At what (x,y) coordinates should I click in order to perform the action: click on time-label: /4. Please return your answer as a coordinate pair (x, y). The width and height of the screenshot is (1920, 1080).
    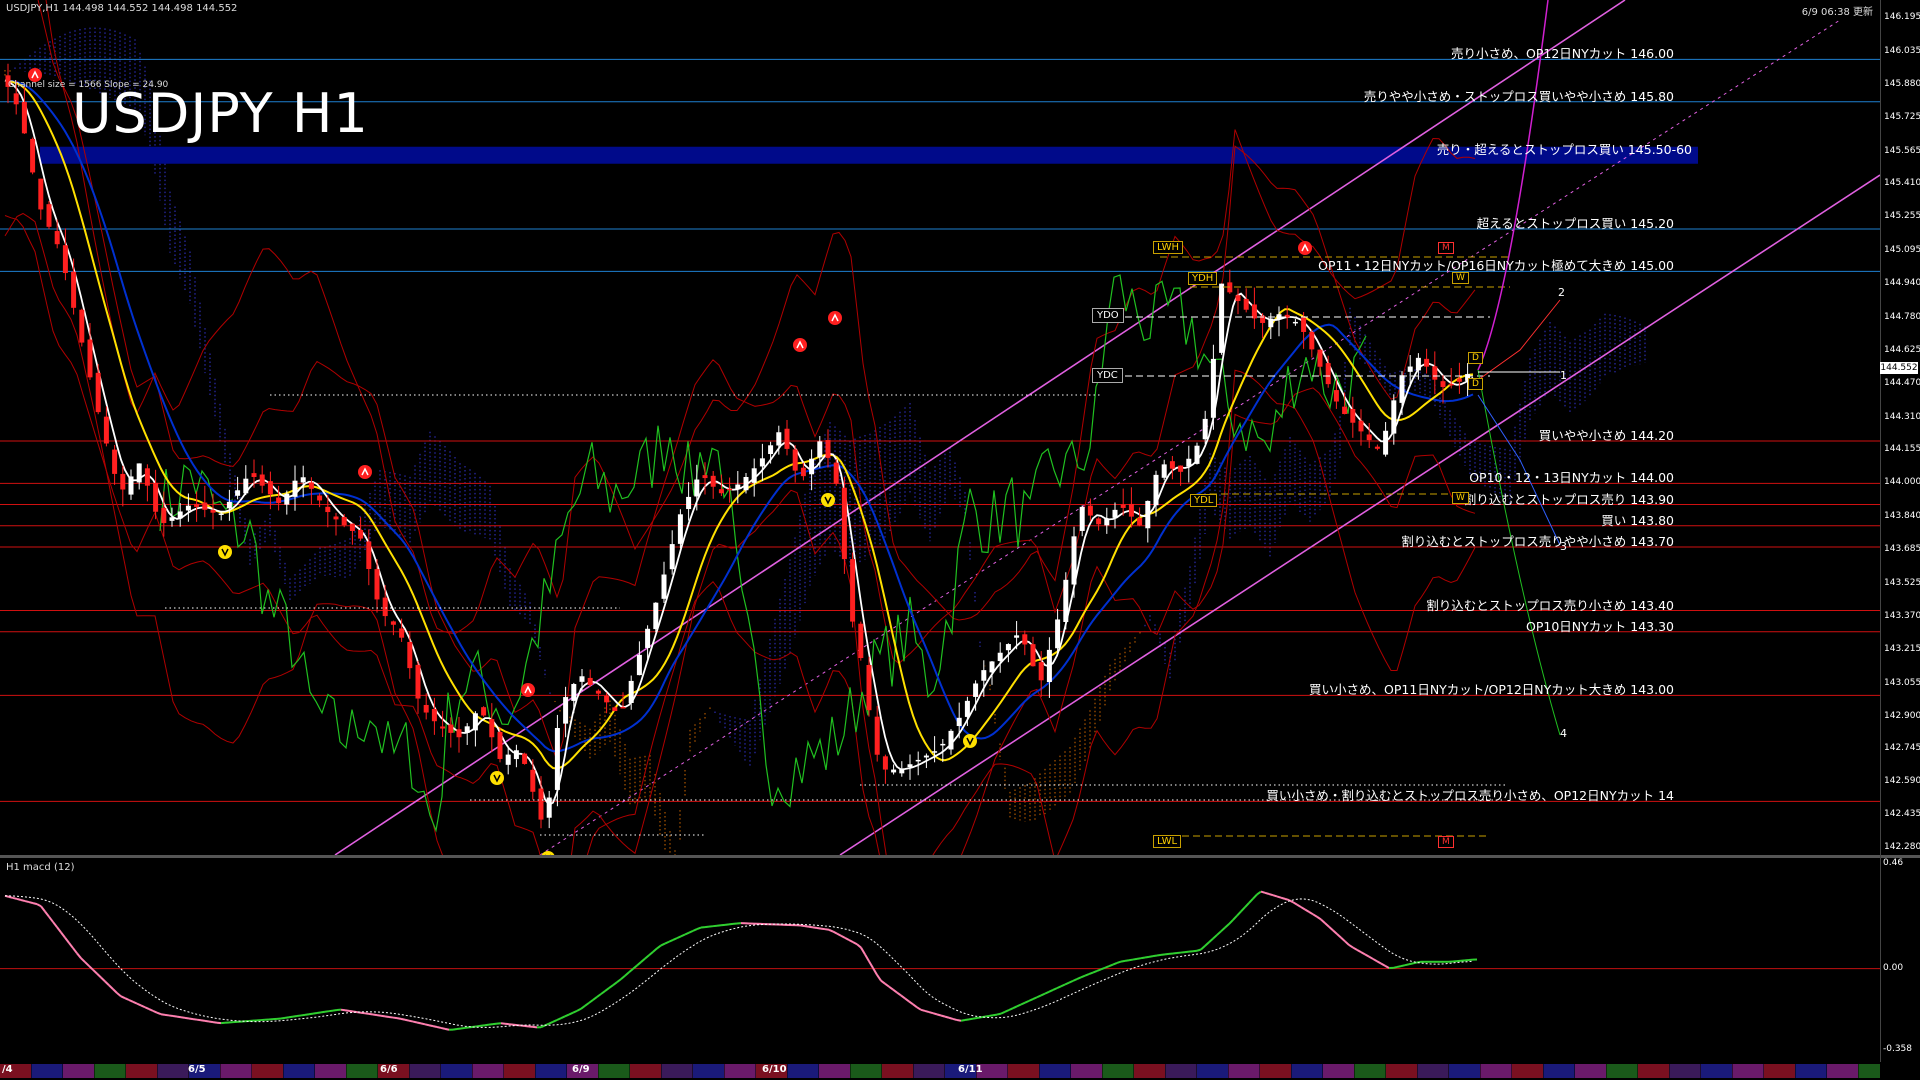
    Looking at the image, I should click on (7, 1069).